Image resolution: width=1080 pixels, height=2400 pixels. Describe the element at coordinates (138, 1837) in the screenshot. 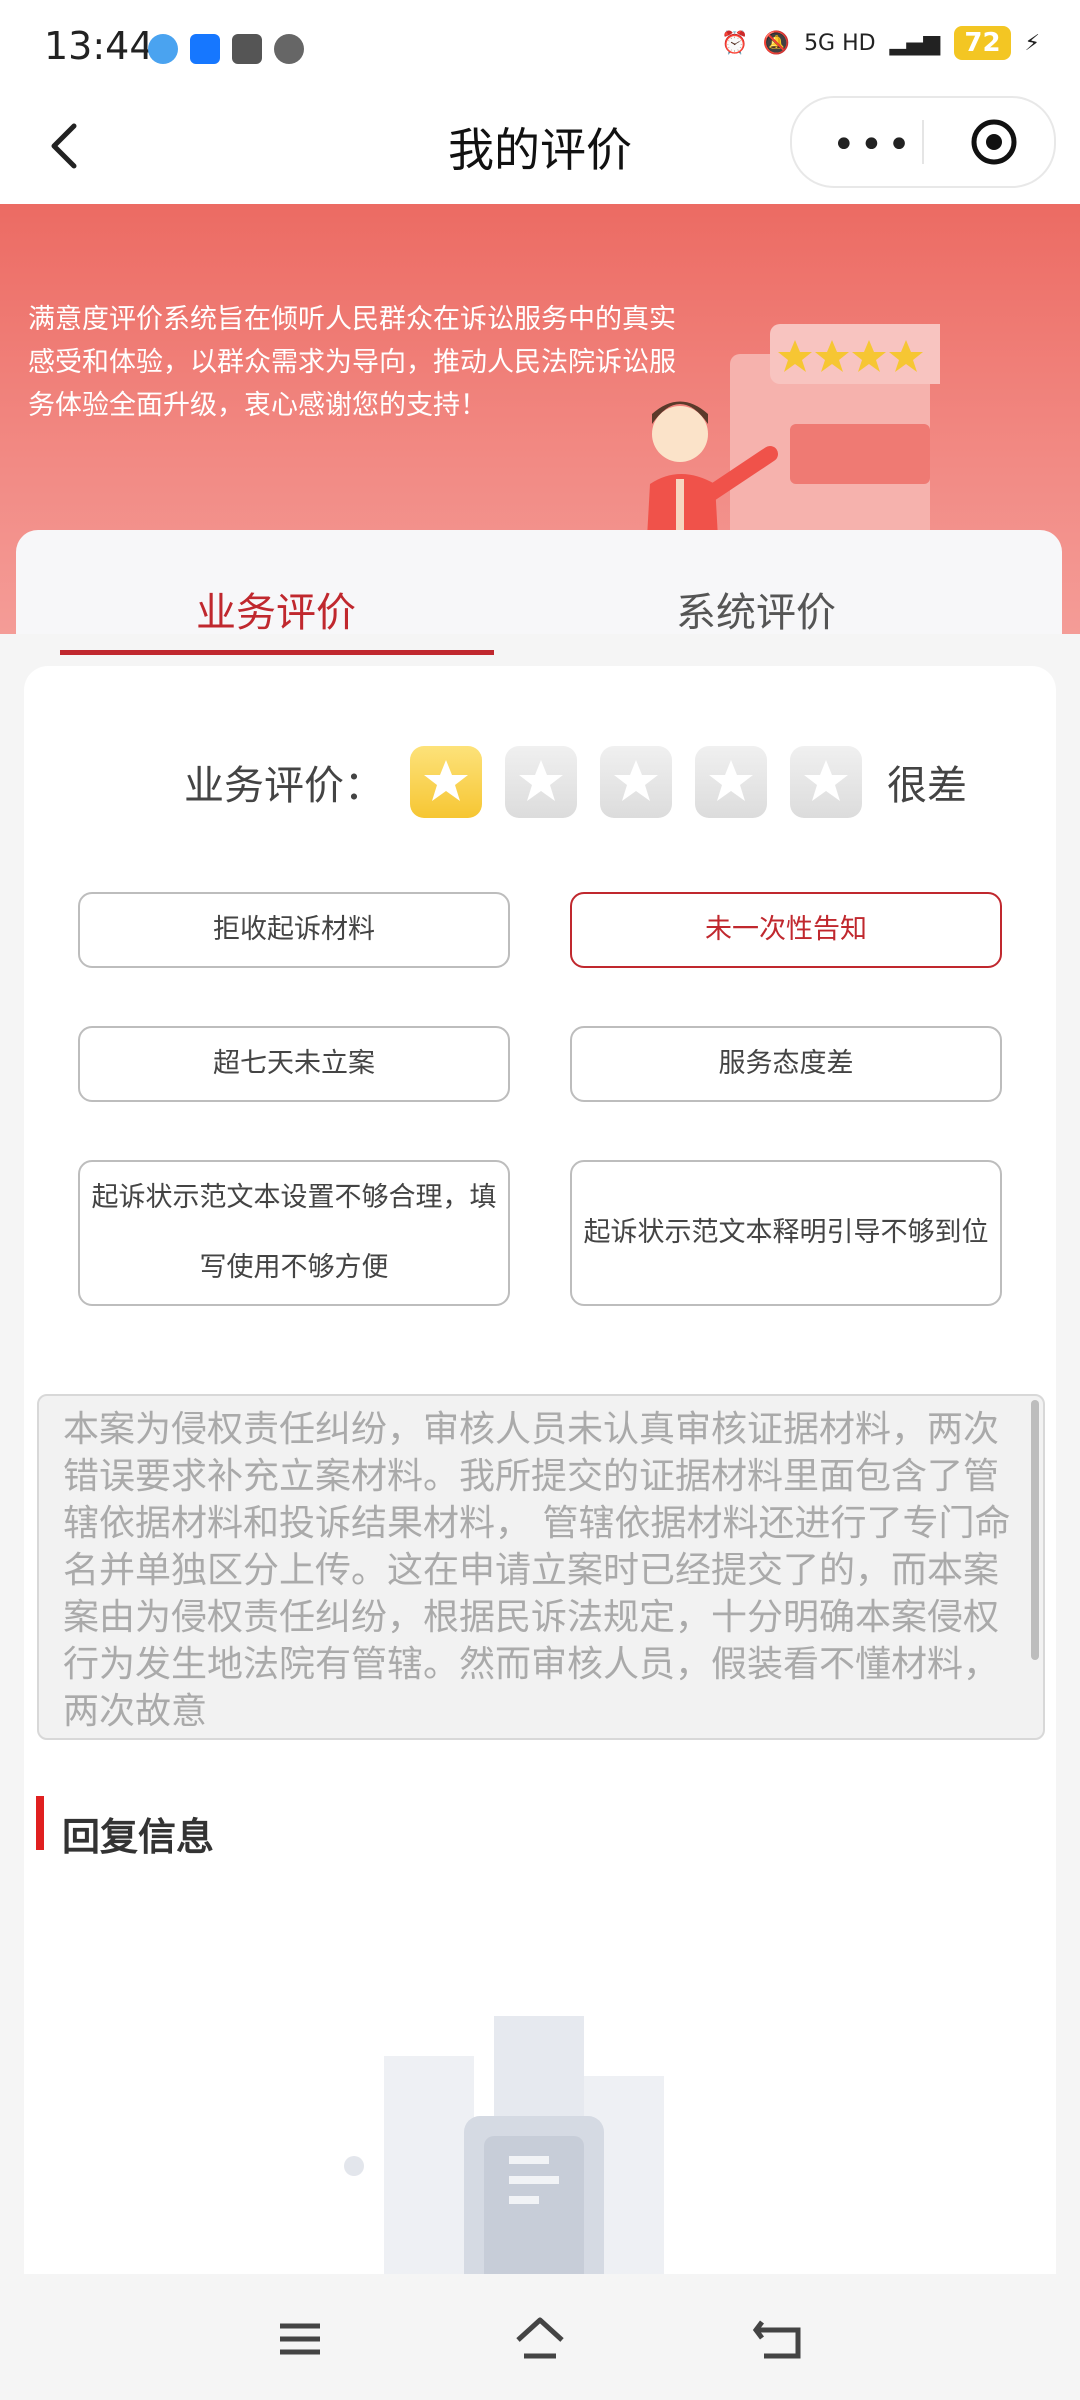

I see `reply-title: 回复信息` at that location.